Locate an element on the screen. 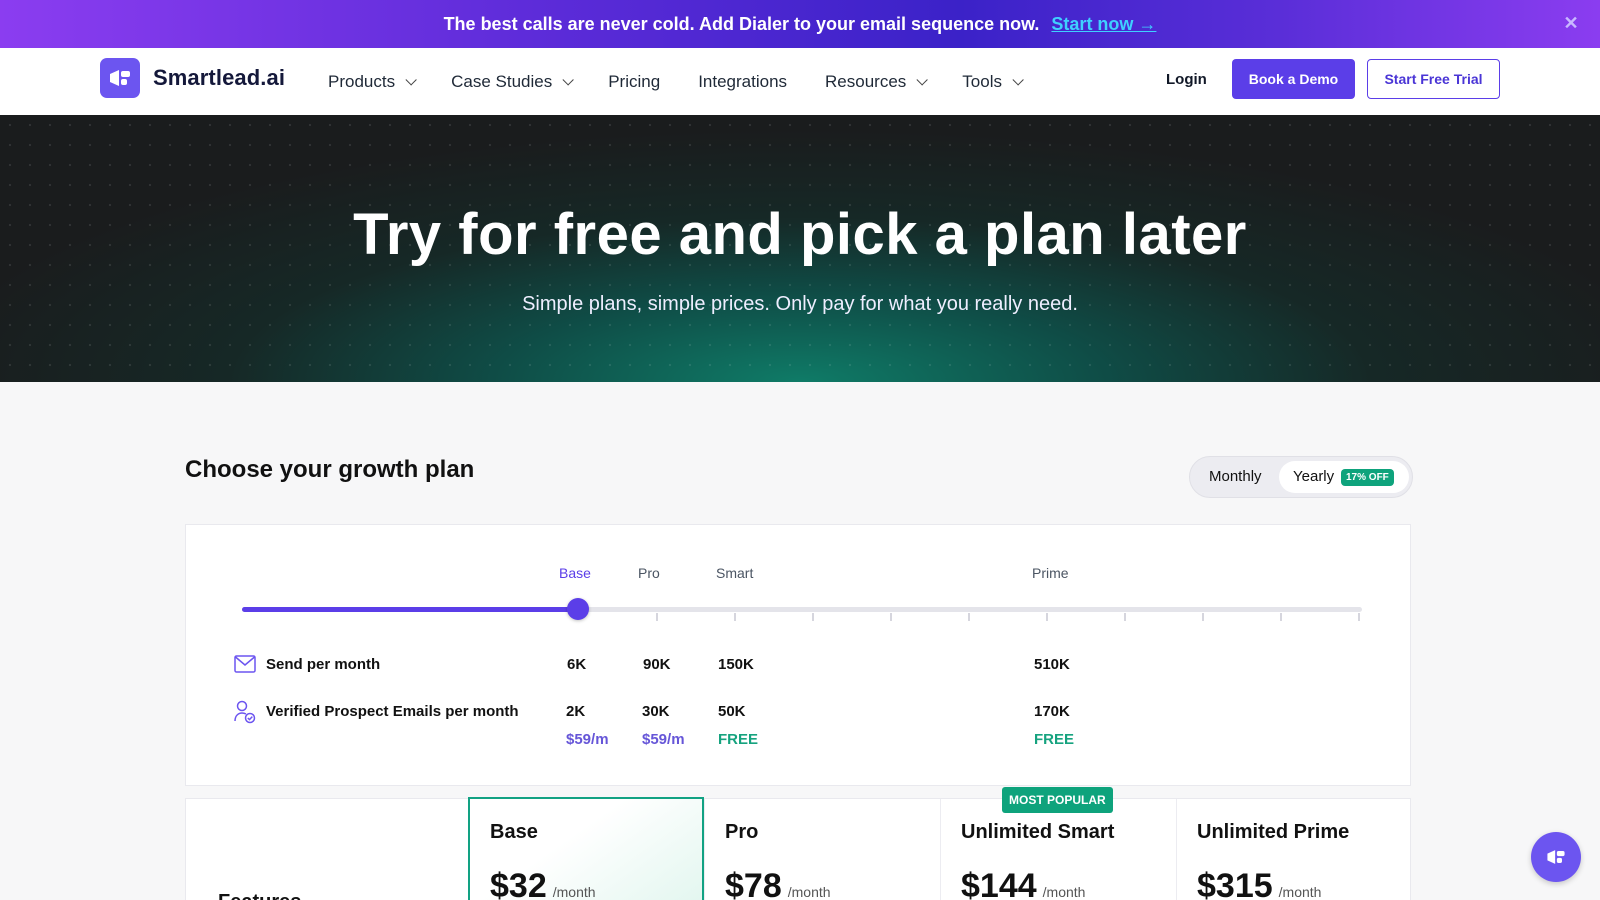 The width and height of the screenshot is (1600, 900). billing-monthly-option: Monthly is located at coordinates (1235, 476).